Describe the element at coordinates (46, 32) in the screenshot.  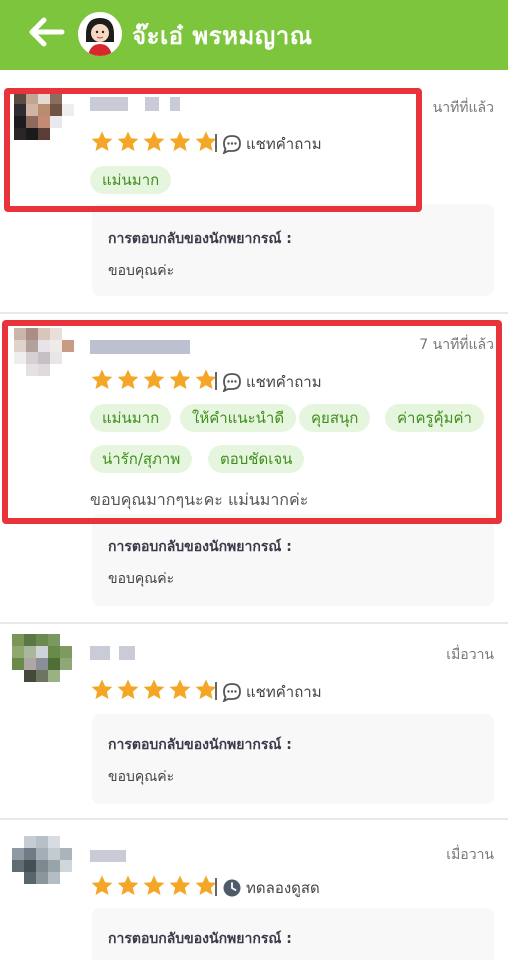
I see `arrow-left-icon` at that location.